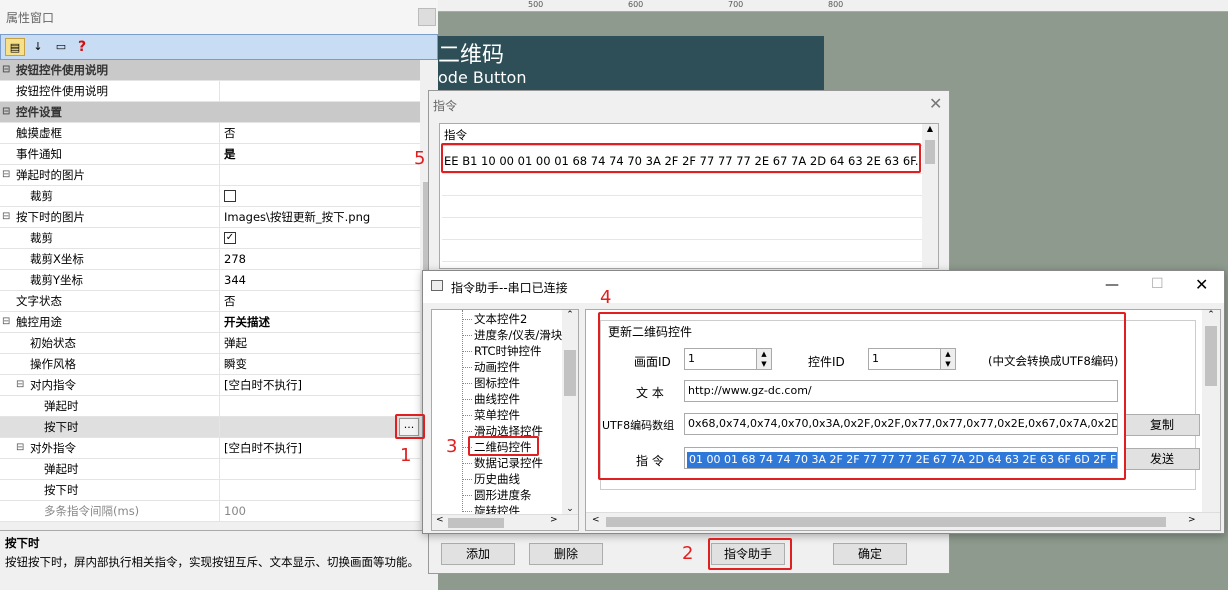 This screenshot has height=590, width=1228. I want to click on tree-item: 历史曲线, so click(491, 479).